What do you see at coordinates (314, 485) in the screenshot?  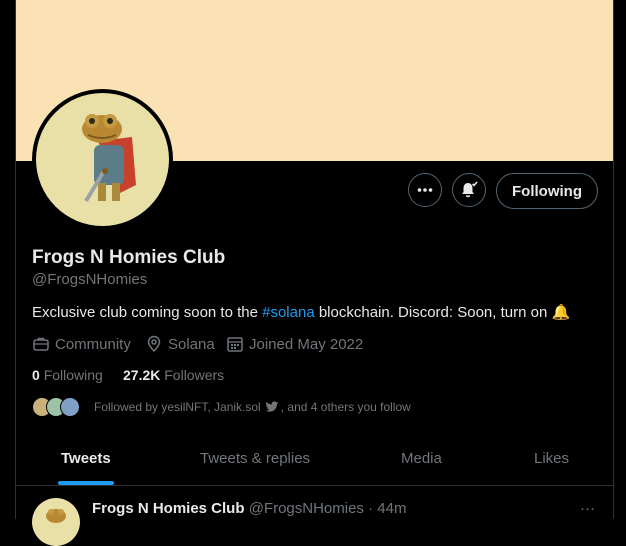 I see `tabs-divider` at bounding box center [314, 485].